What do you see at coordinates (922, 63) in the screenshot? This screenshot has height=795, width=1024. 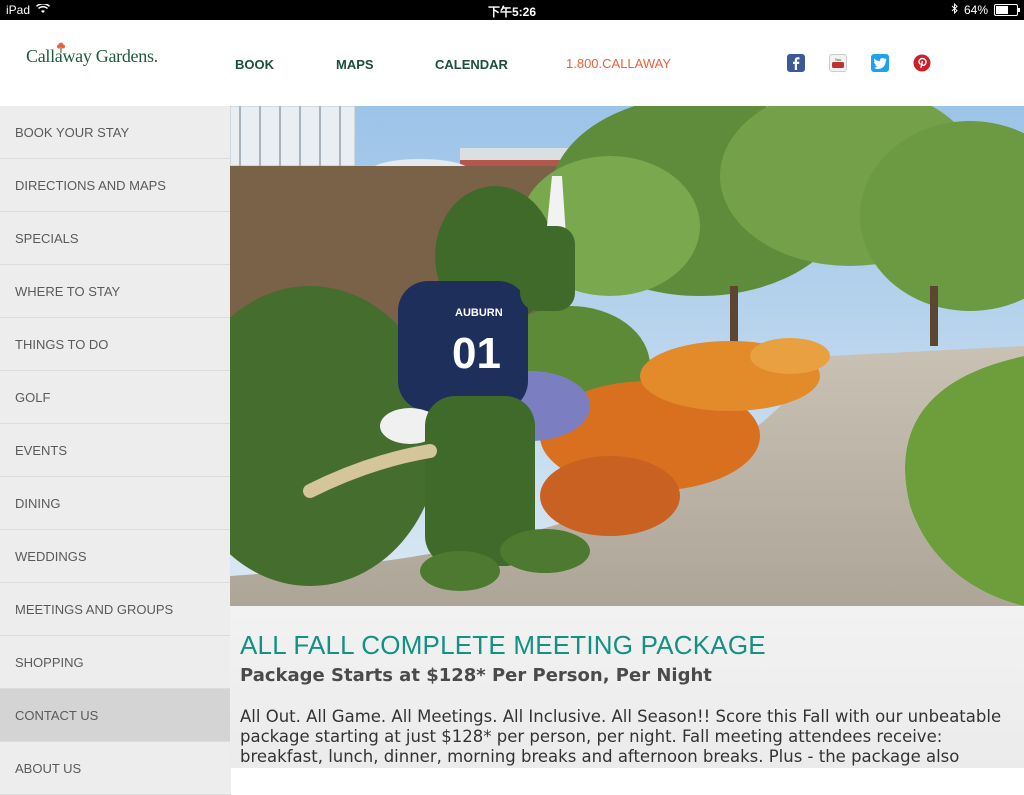 I see `pinterest-icon` at bounding box center [922, 63].